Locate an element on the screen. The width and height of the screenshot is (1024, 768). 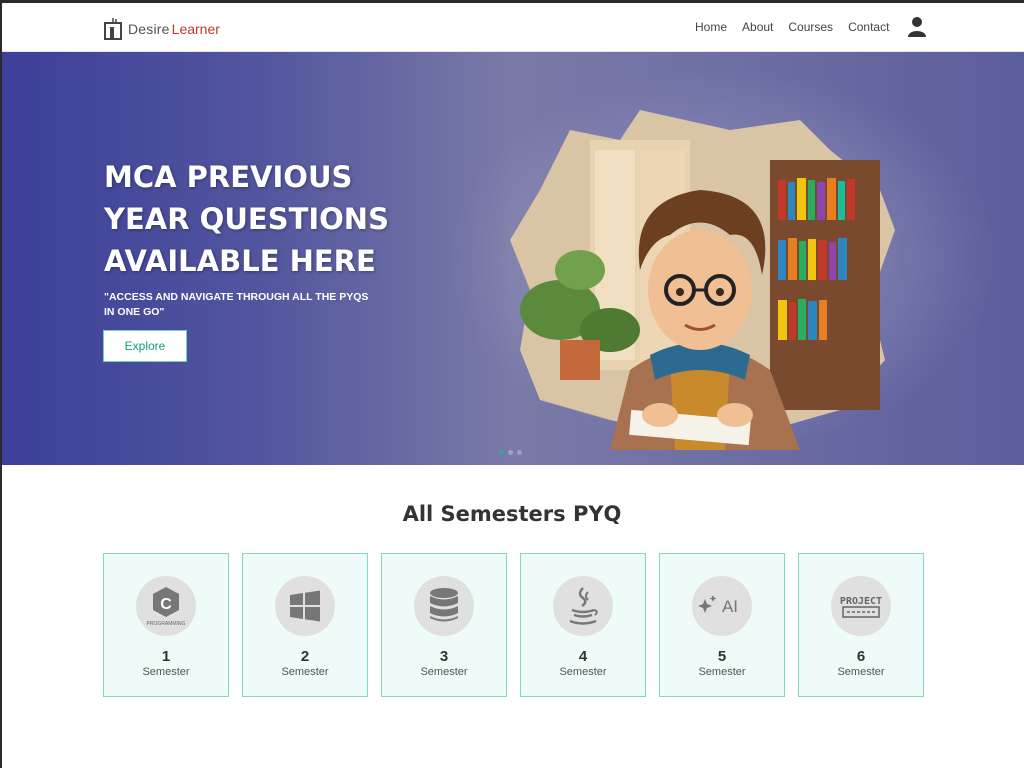
semester-card-3: 3 Semester is located at coordinates (444, 625).